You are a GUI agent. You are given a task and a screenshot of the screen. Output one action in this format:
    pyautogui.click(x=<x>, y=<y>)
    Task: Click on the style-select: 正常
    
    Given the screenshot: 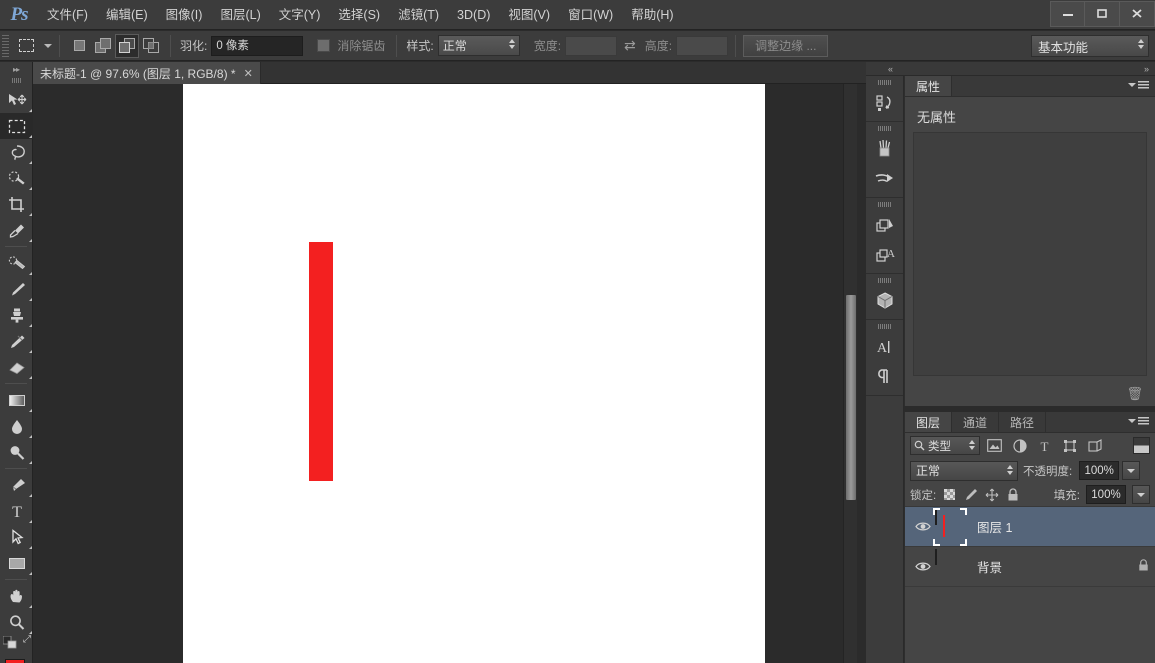 What is the action you would take?
    pyautogui.click(x=478, y=45)
    